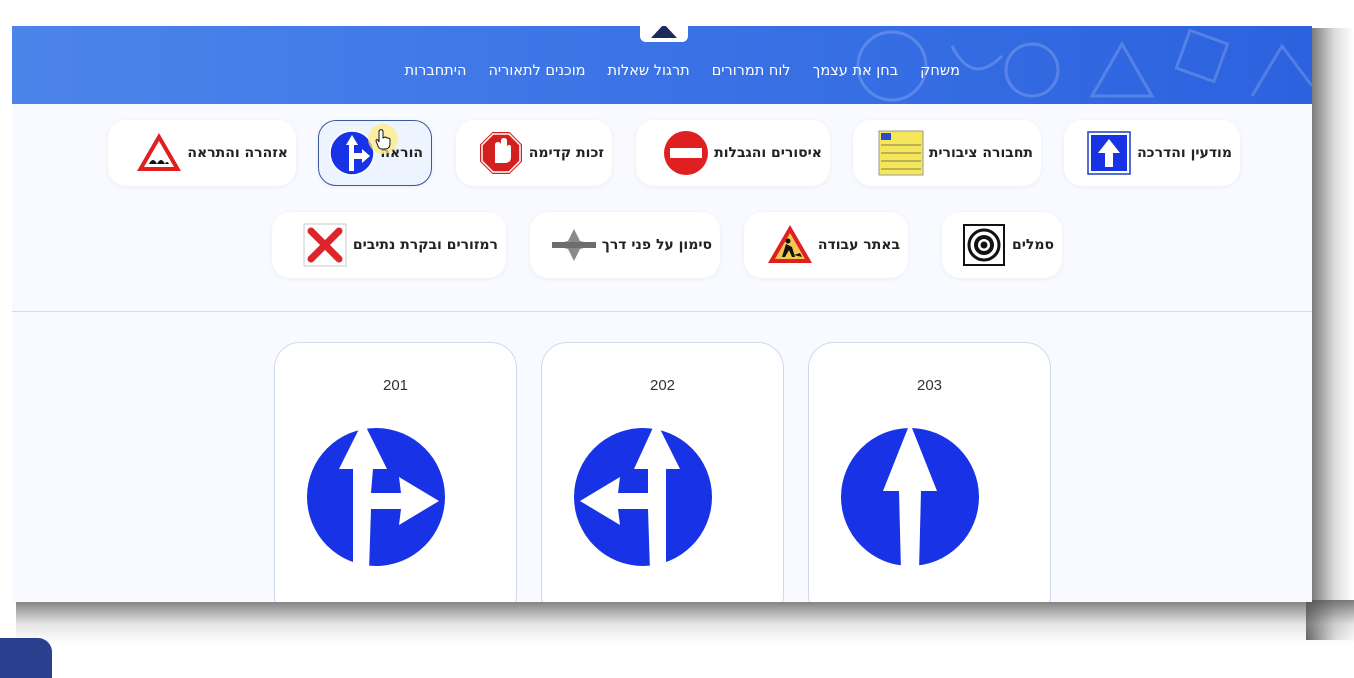 The width and height of the screenshot is (1354, 678). I want to click on sign-number: 203, so click(929, 385).